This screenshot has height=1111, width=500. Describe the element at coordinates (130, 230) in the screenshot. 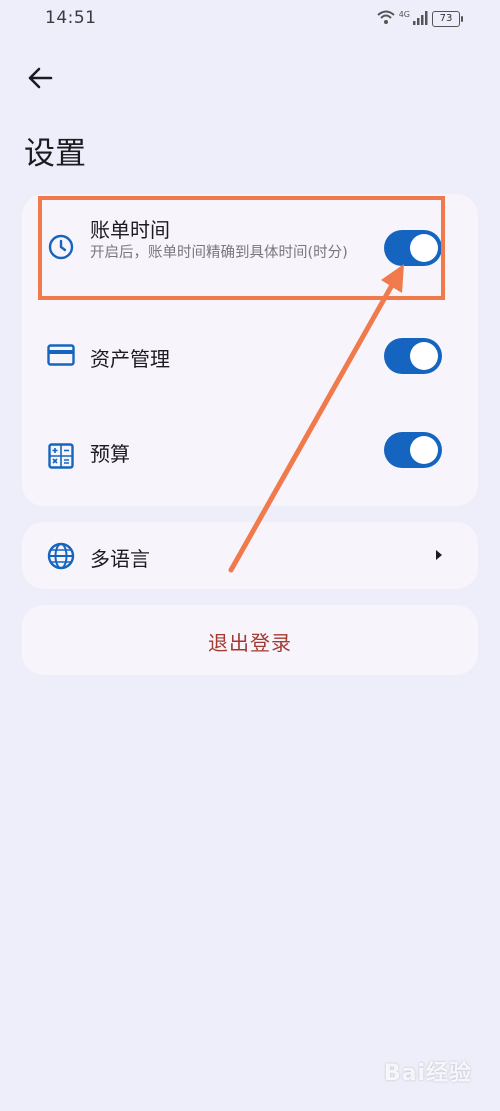

I see `setting-label: 账单时间` at that location.